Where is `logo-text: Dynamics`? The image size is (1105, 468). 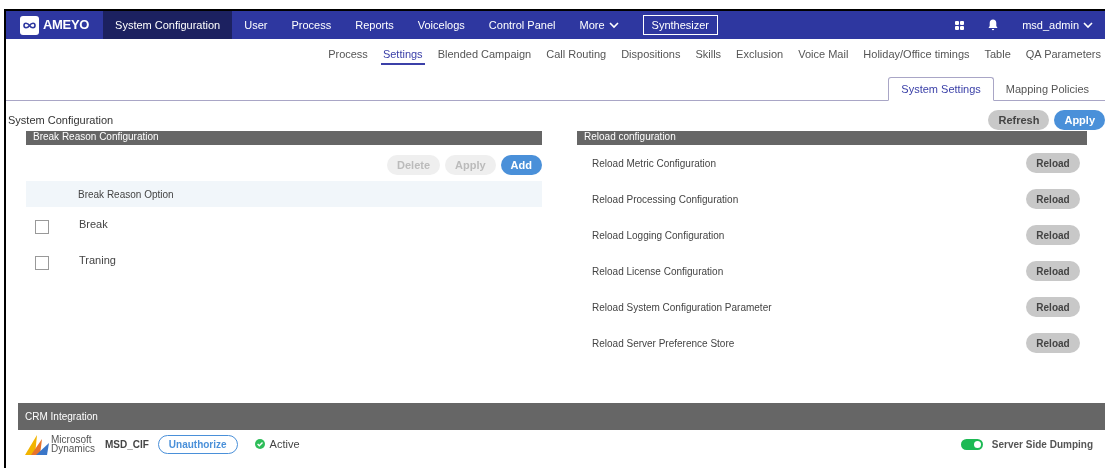
logo-text: Dynamics is located at coordinates (73, 448).